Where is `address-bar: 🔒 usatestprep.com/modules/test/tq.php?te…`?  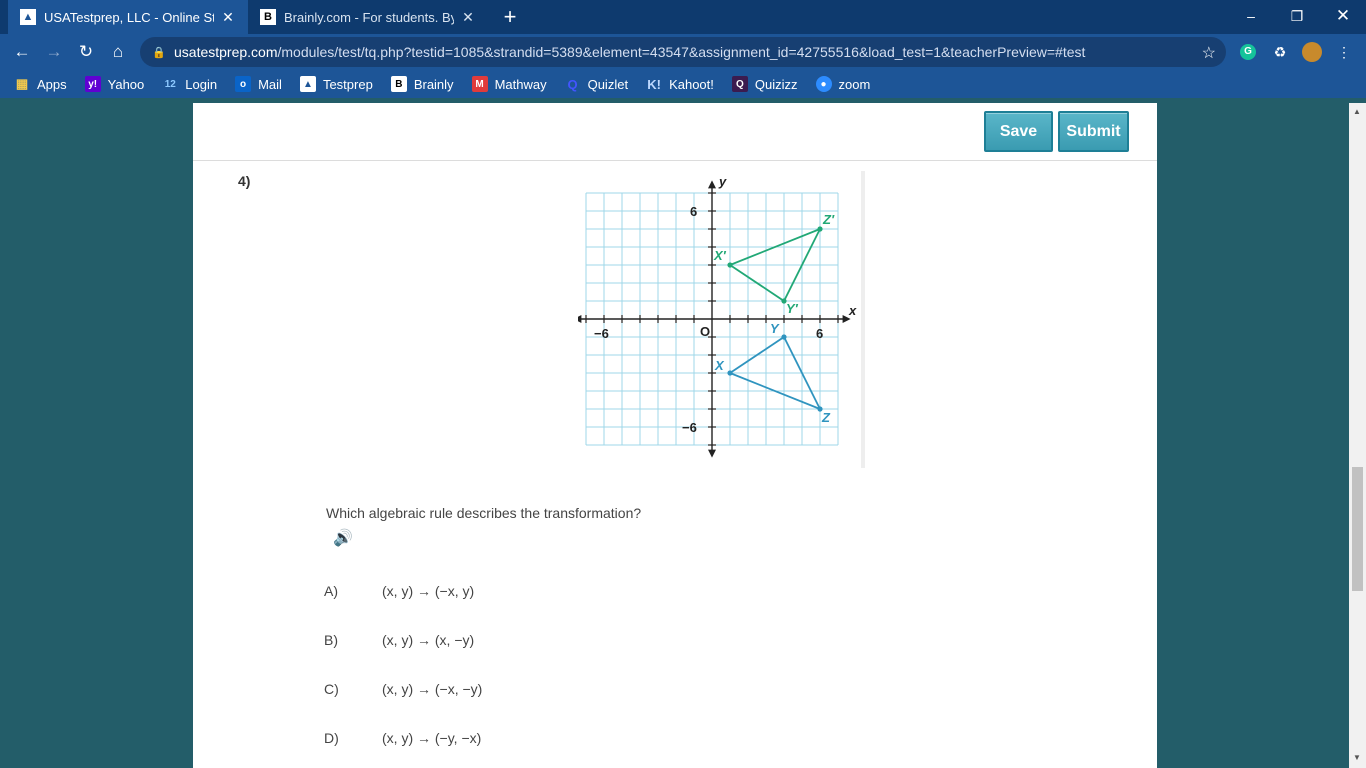 address-bar: 🔒 usatestprep.com/modules/test/tq.php?te… is located at coordinates (683, 52).